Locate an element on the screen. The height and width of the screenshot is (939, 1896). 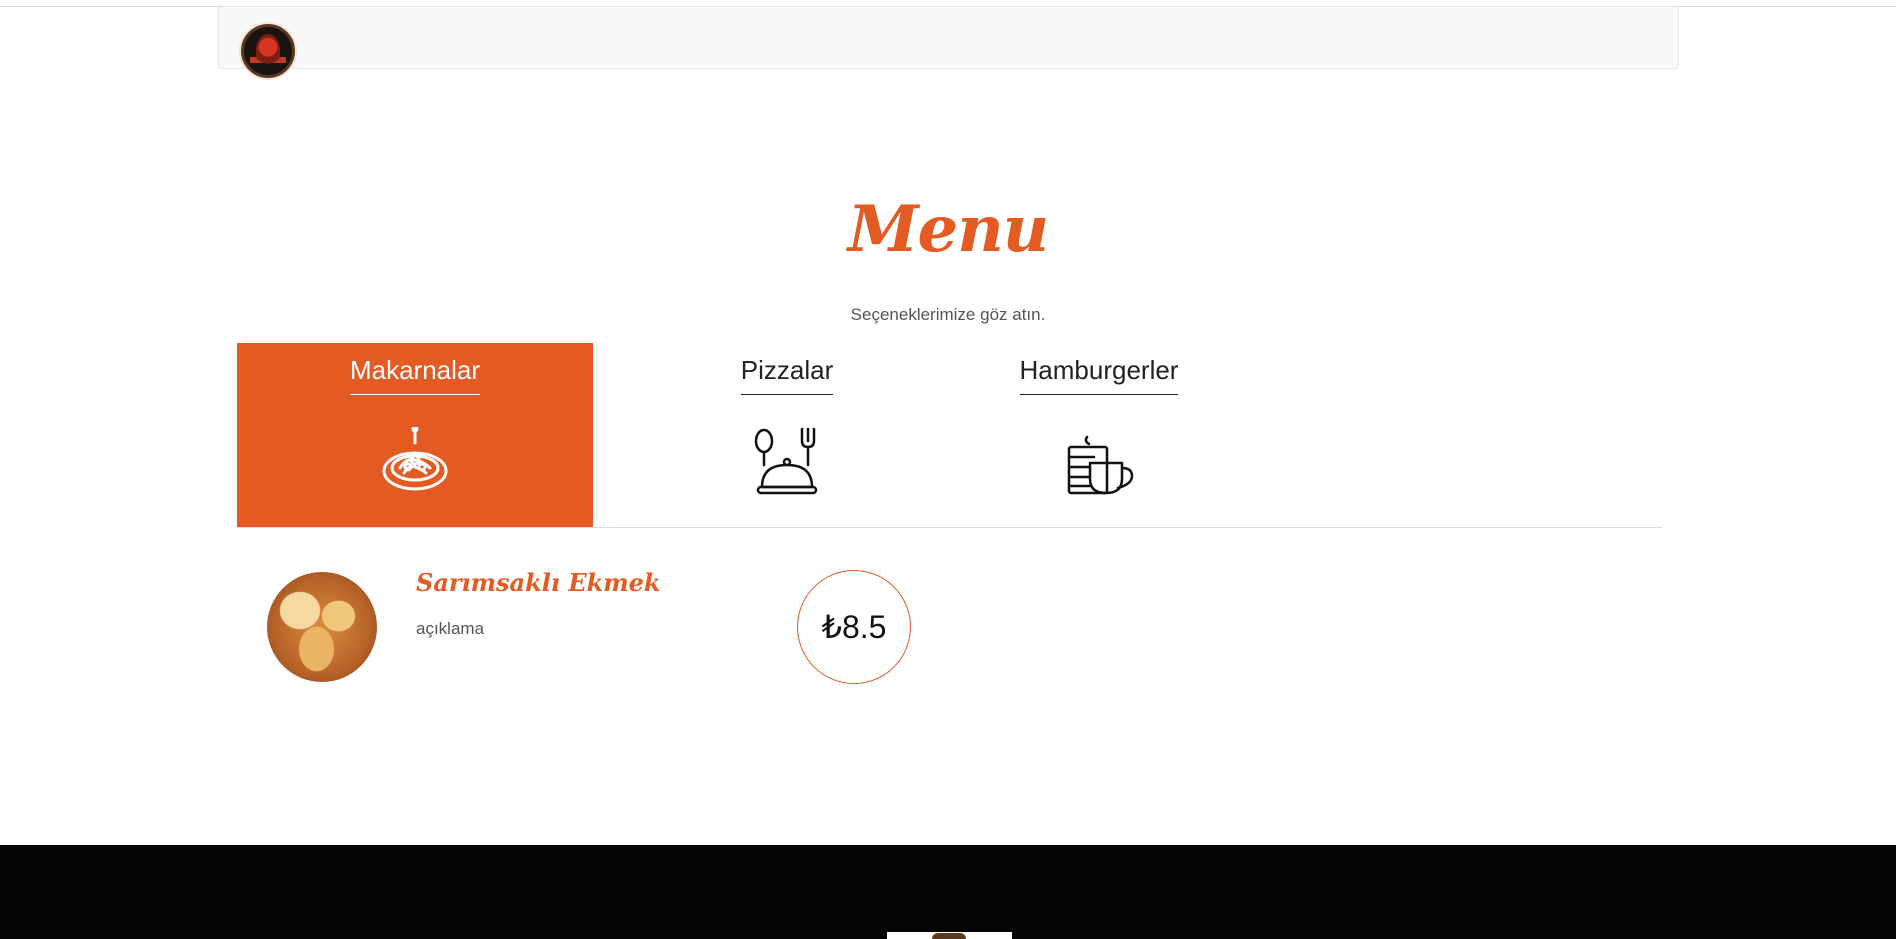
tab-pizzalar: Pizzalar is located at coordinates (787, 435).